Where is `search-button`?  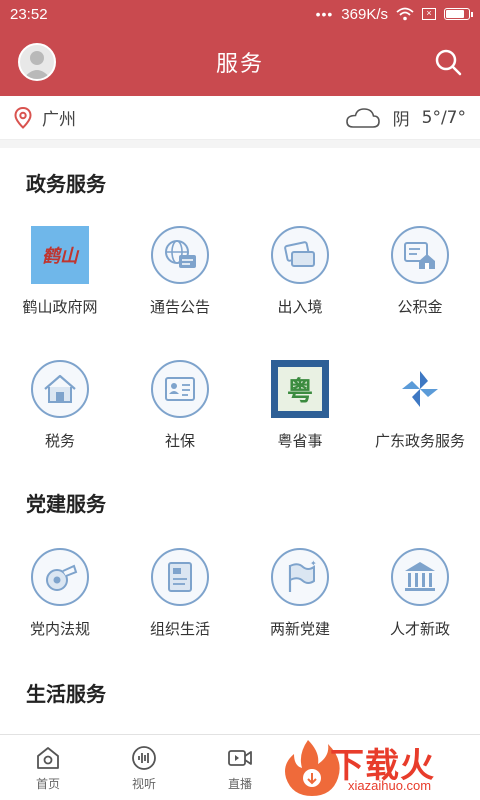
search-button is located at coordinates (448, 62).